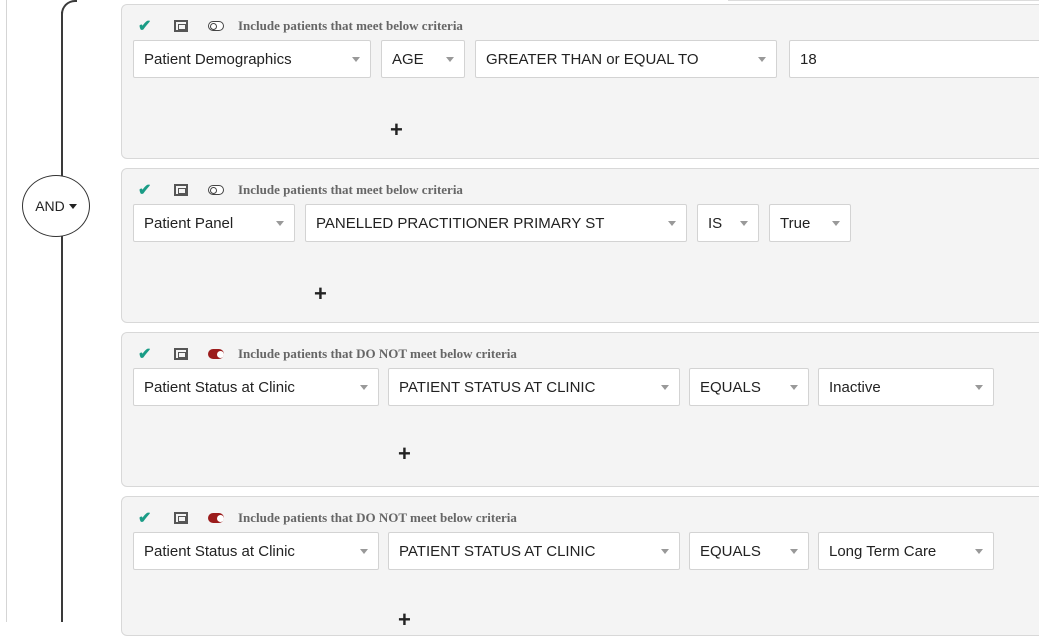  What do you see at coordinates (50, 206) in the screenshot?
I see `group-operator-label: AND` at bounding box center [50, 206].